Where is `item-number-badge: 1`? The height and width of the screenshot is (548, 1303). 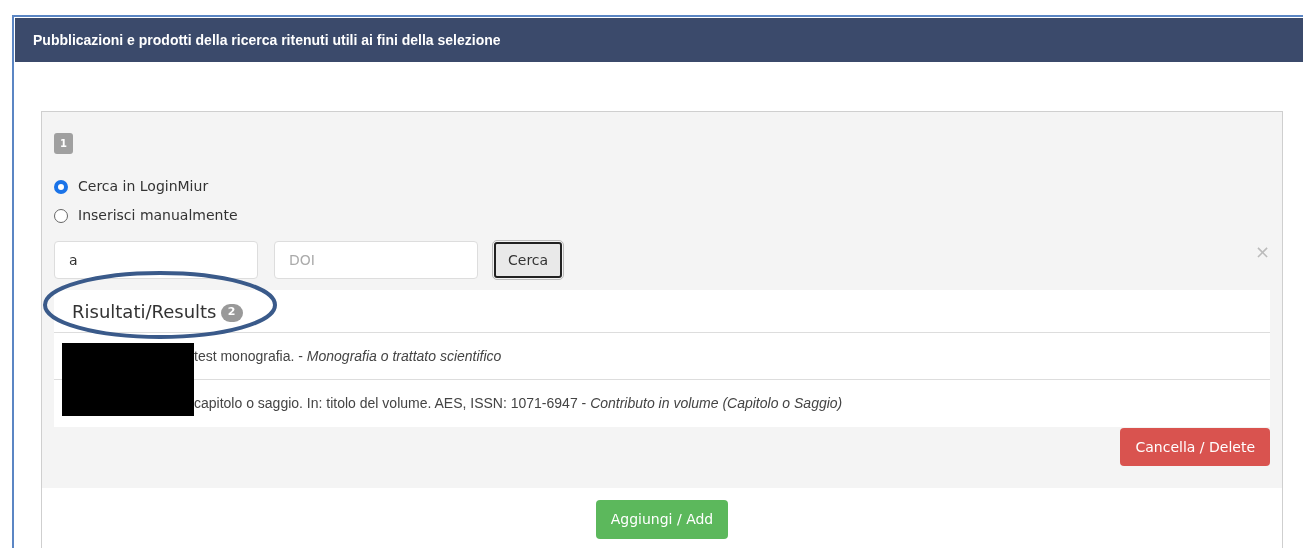
item-number-badge: 1 is located at coordinates (63, 143).